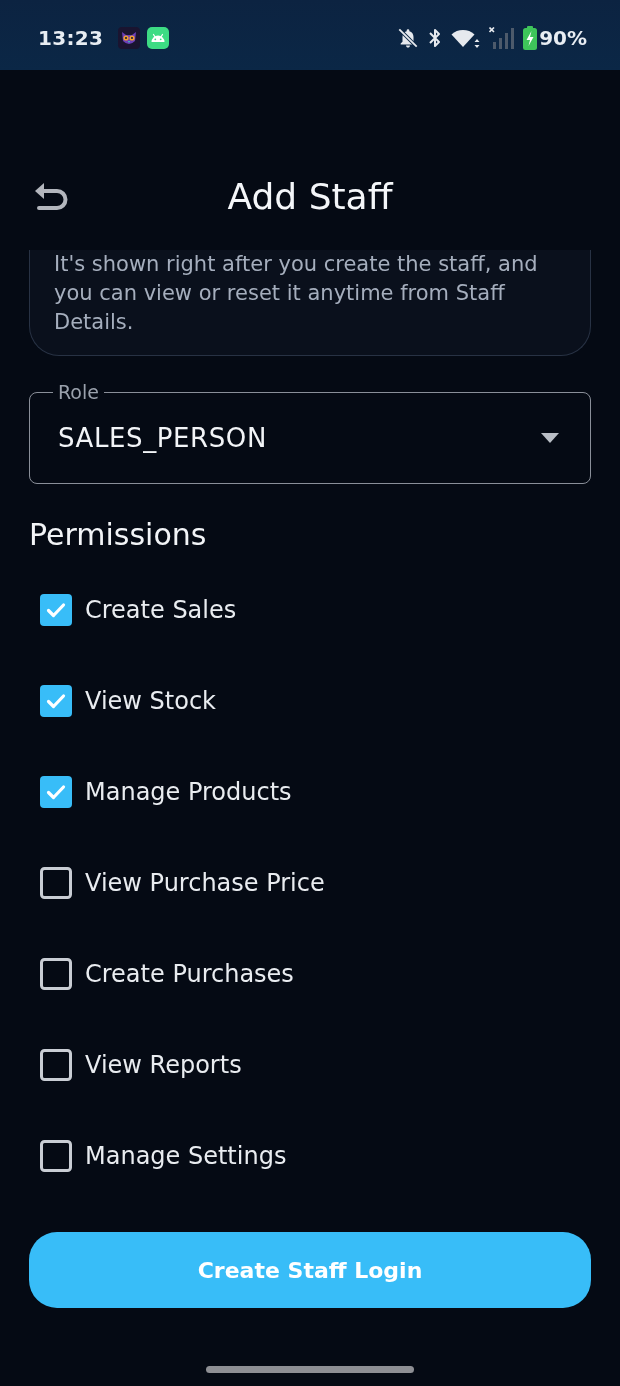  I want to click on role-value: SALES_PERSON, so click(162, 438).